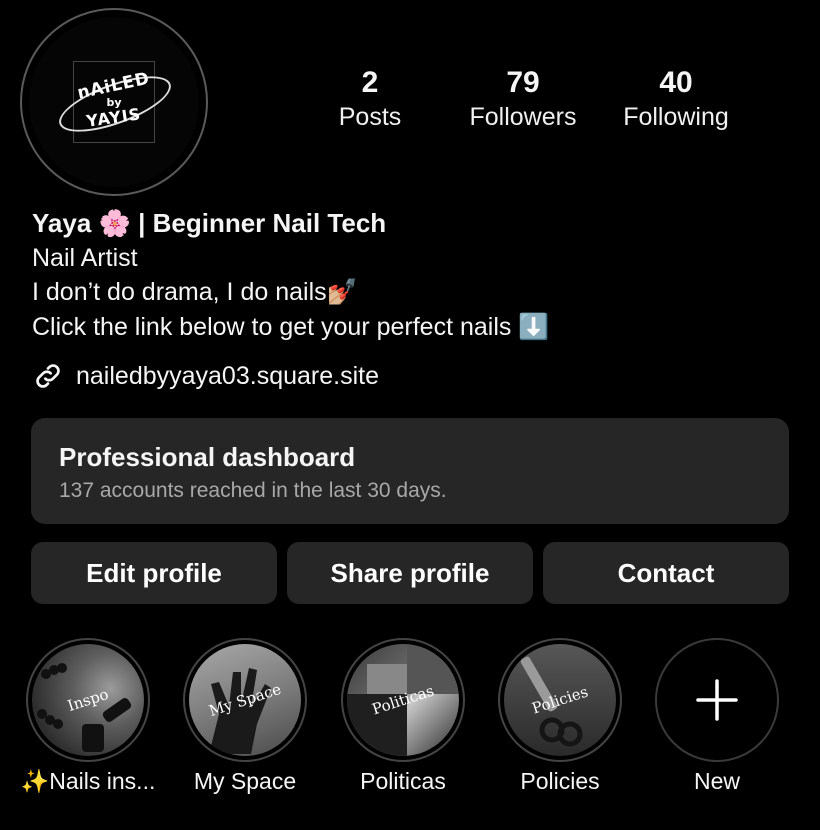 The height and width of the screenshot is (830, 820). Describe the element at coordinates (48, 376) in the screenshot. I see `link-icon` at that location.